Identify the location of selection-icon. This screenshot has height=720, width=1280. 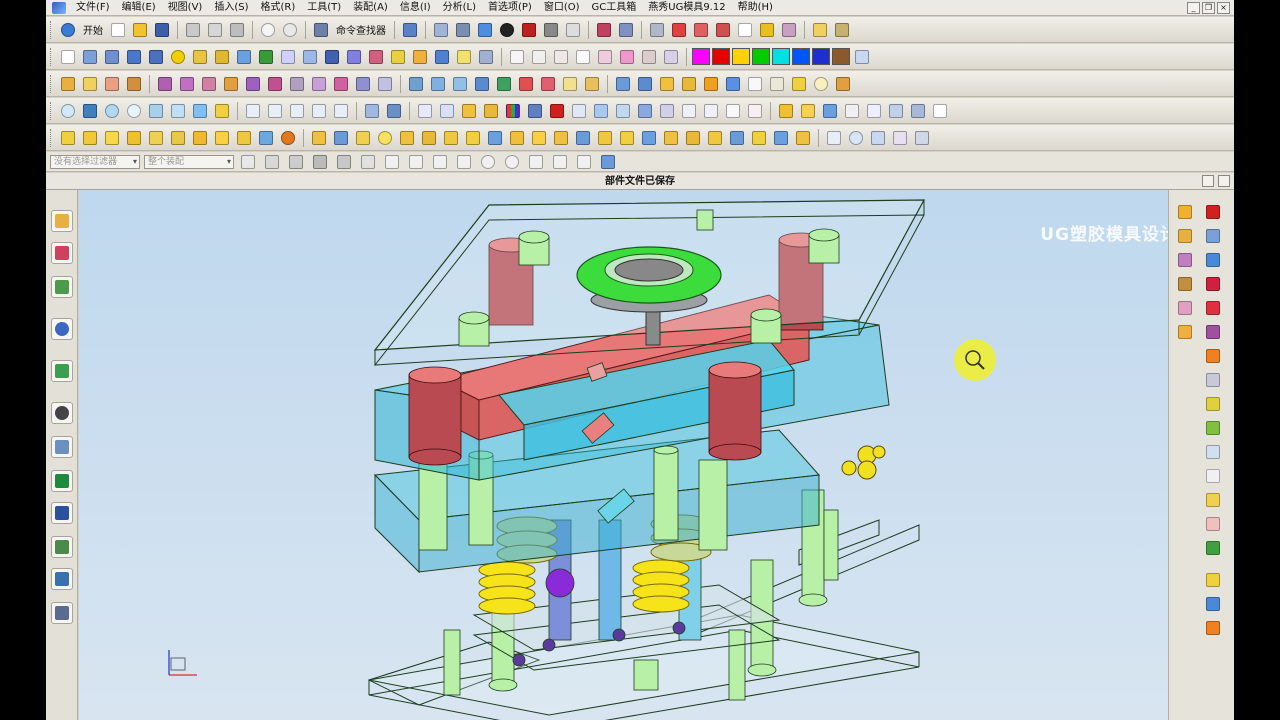
(410, 30).